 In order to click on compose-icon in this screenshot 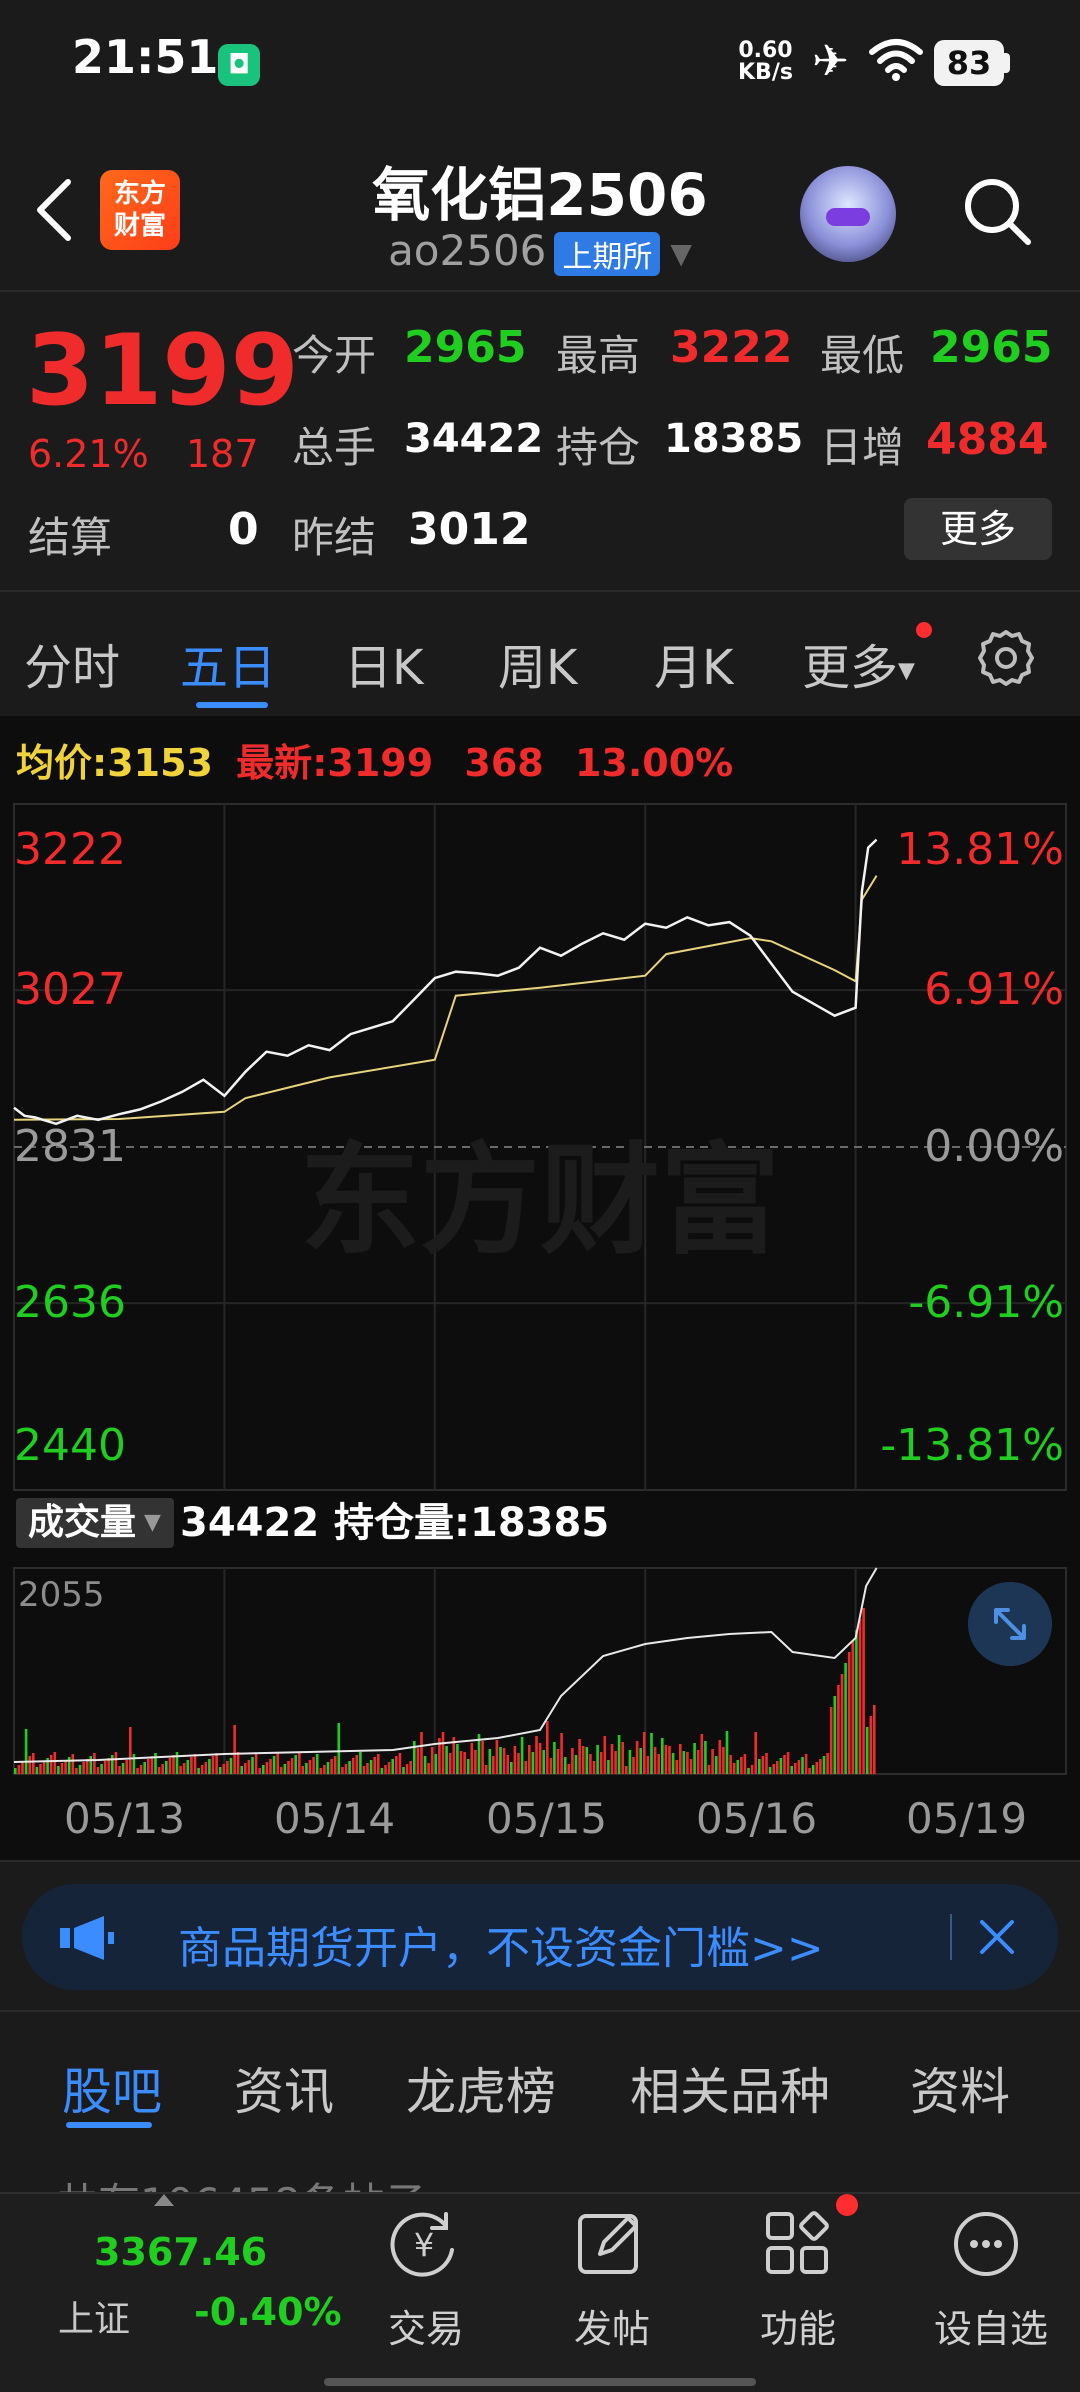, I will do `click(610, 2244)`.